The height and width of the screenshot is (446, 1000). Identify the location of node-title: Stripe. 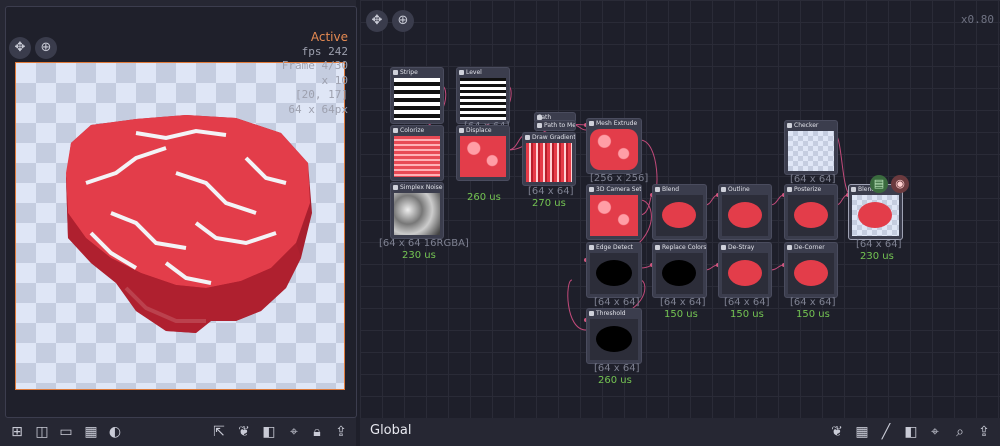
(417, 72).